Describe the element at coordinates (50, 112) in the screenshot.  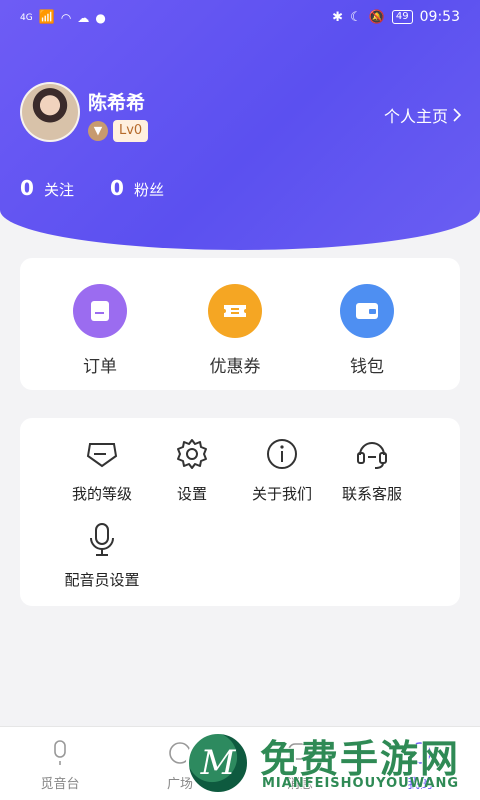
I see `avatar` at that location.